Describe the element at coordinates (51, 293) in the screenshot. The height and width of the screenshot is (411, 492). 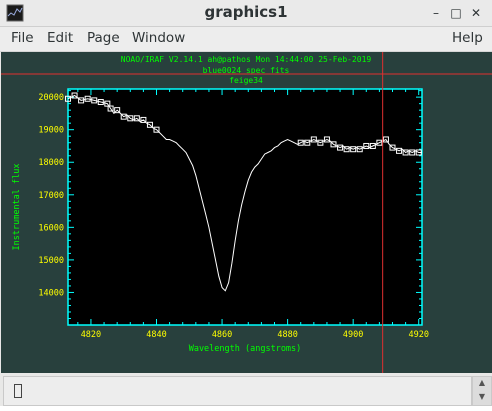
I see `y-tick-label: 14000` at that location.